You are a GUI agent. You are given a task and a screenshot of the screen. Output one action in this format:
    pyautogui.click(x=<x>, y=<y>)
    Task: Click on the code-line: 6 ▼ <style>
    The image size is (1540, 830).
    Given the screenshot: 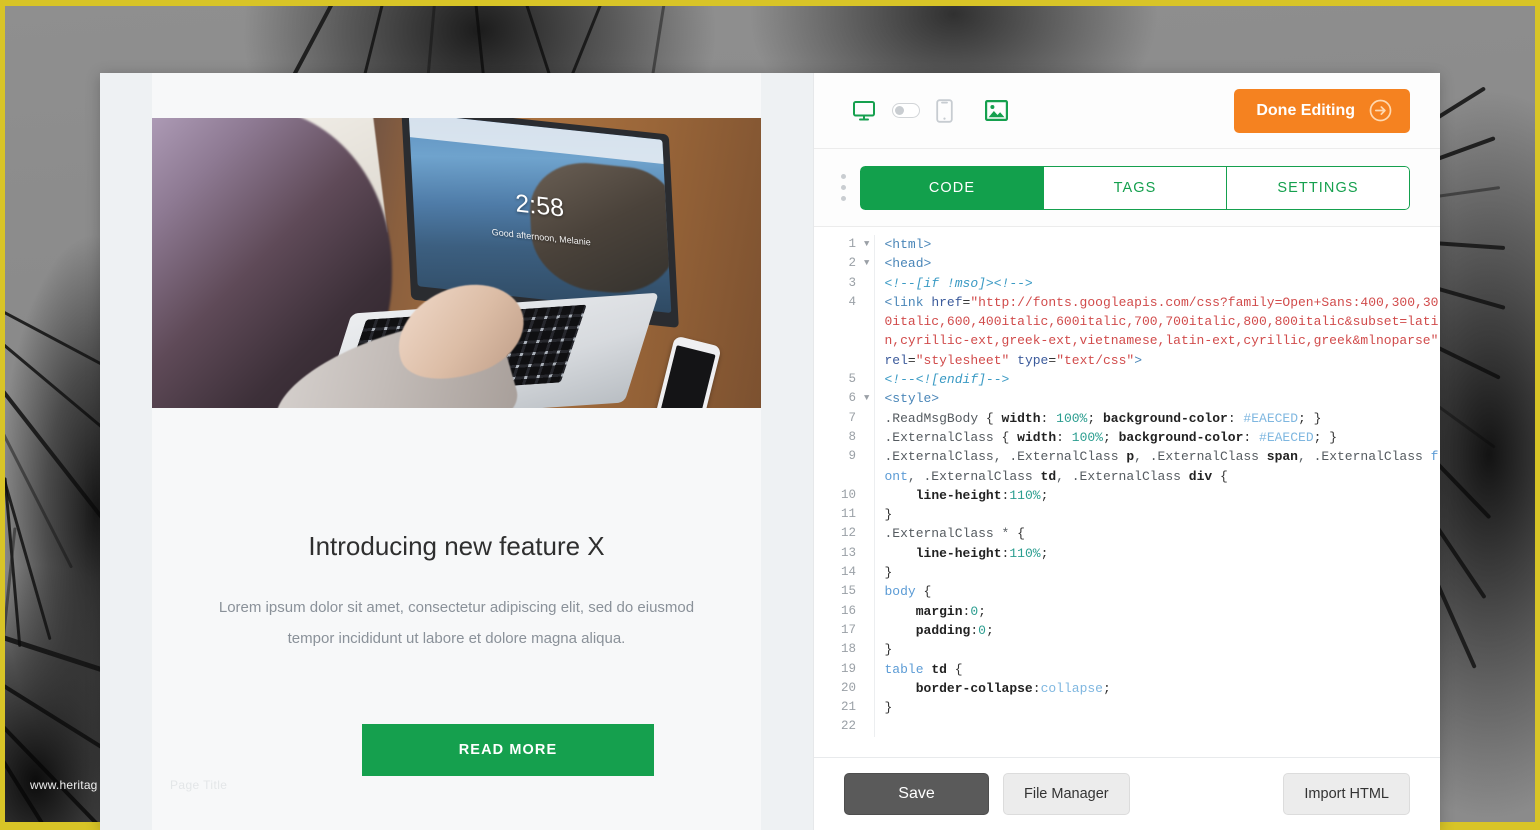 What is the action you would take?
    pyautogui.click(x=1127, y=399)
    